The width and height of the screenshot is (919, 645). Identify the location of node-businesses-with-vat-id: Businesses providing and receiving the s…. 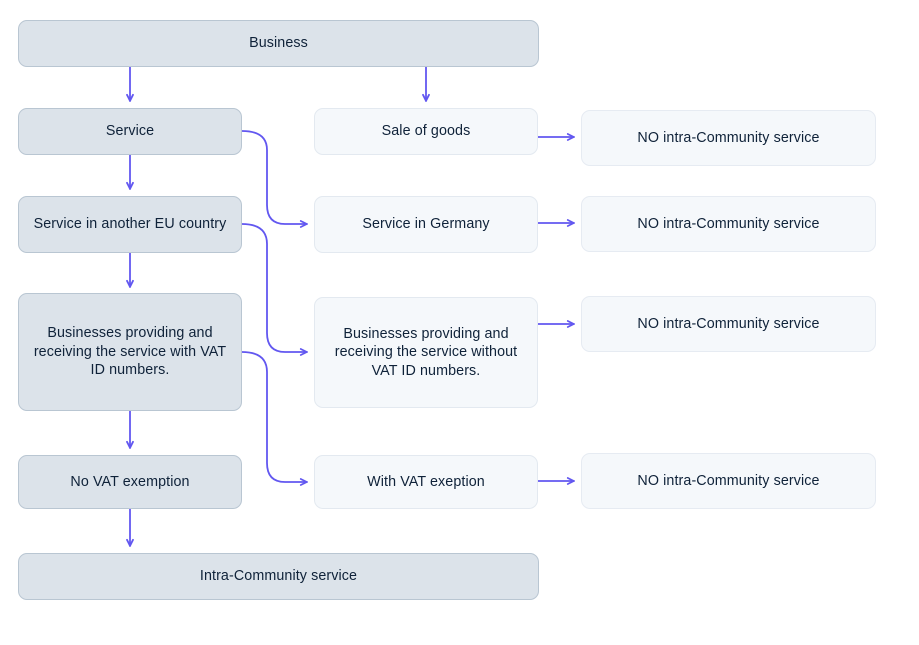
(130, 352).